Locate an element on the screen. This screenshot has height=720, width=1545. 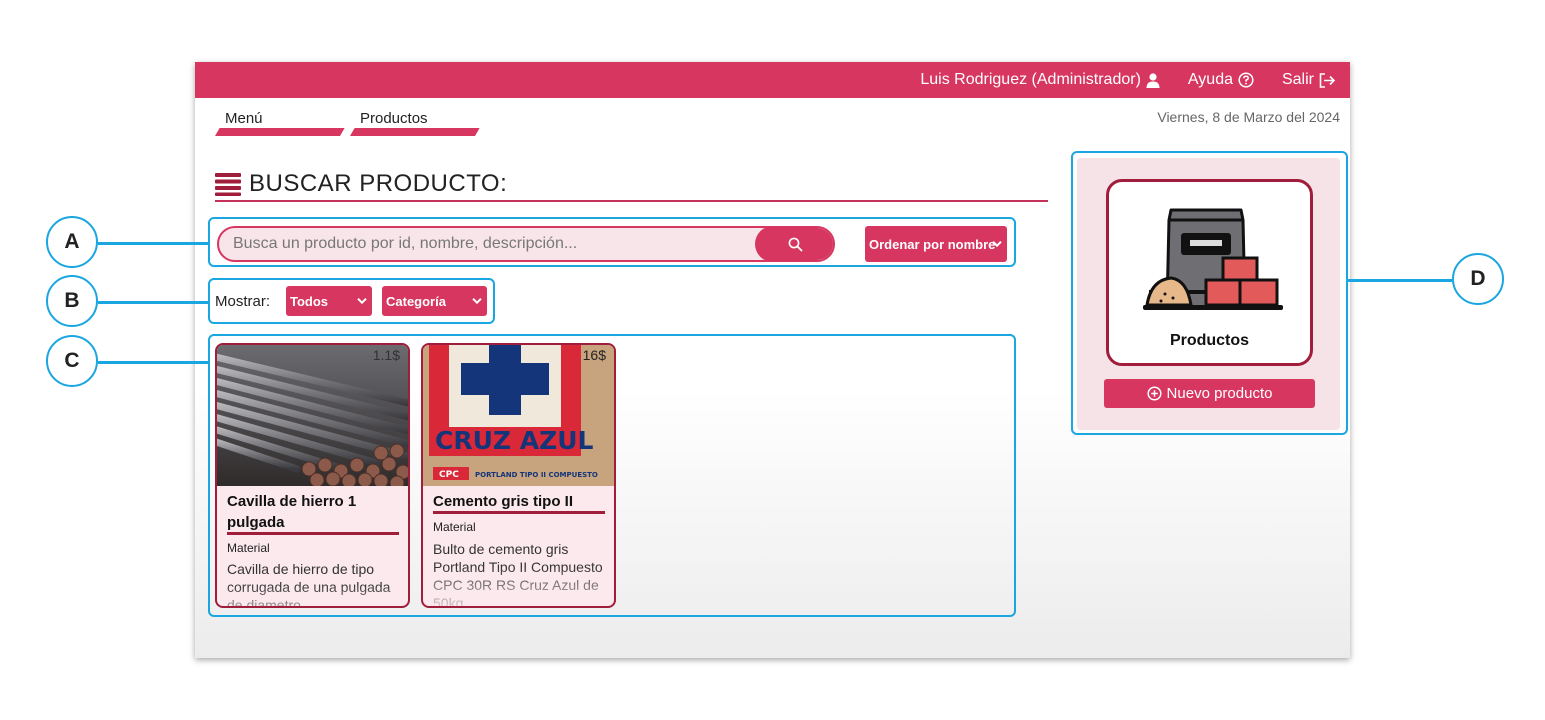
product-name: Cavilla de hierro 1 pulgada is located at coordinates (292, 512).